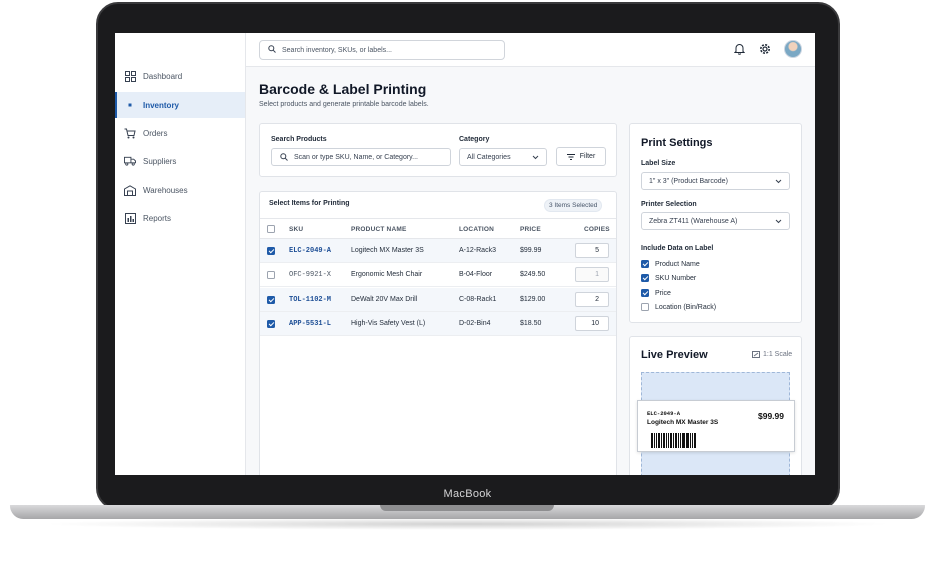 Image resolution: width=935 pixels, height=574 pixels. Describe the element at coordinates (271, 229) in the screenshot. I see `select-all-checkbox` at that location.